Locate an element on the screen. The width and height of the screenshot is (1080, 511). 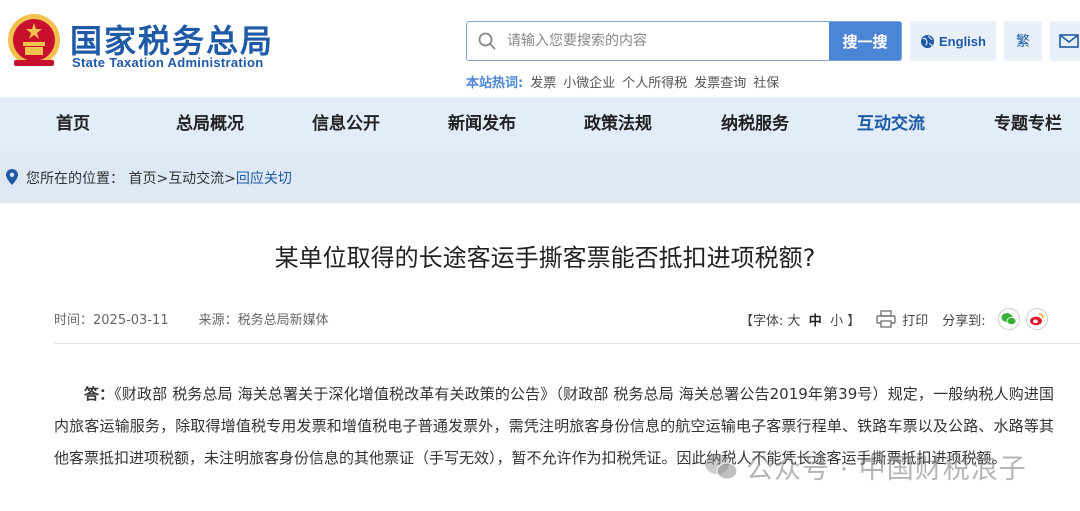
hot-word-link: 发票 is located at coordinates (543, 81).